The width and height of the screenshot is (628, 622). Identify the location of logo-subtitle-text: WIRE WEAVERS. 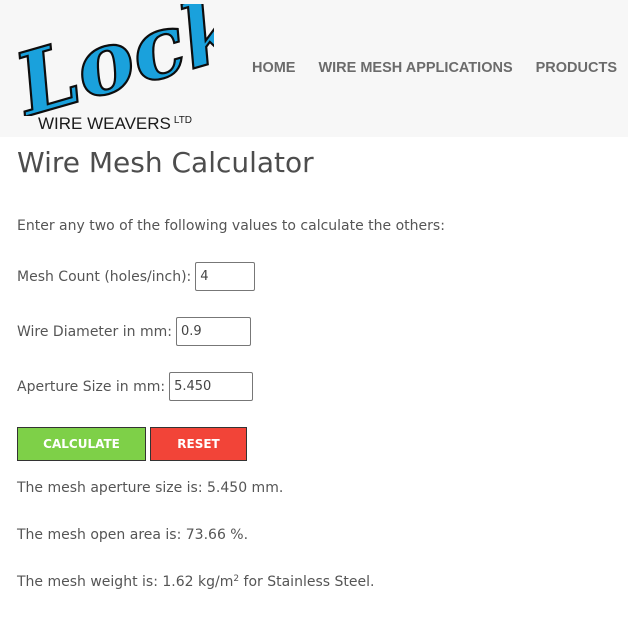
(104, 123).